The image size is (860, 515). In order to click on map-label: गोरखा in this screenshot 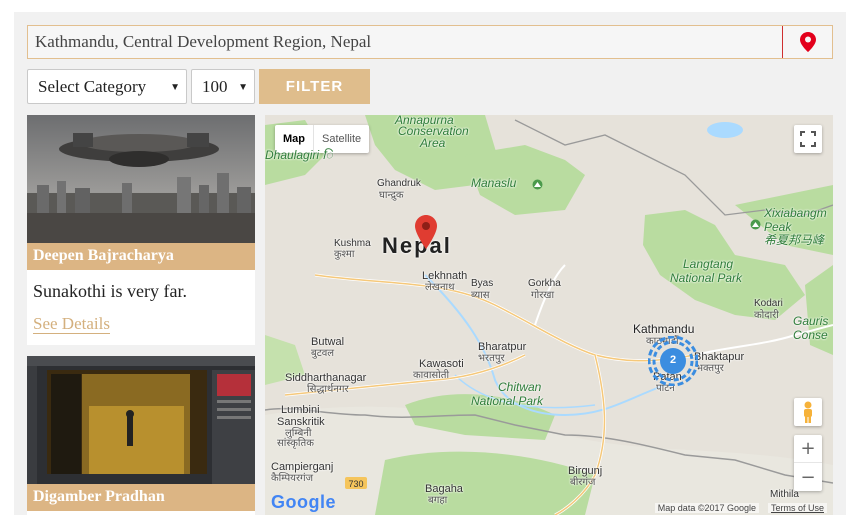, I will do `click(543, 295)`.